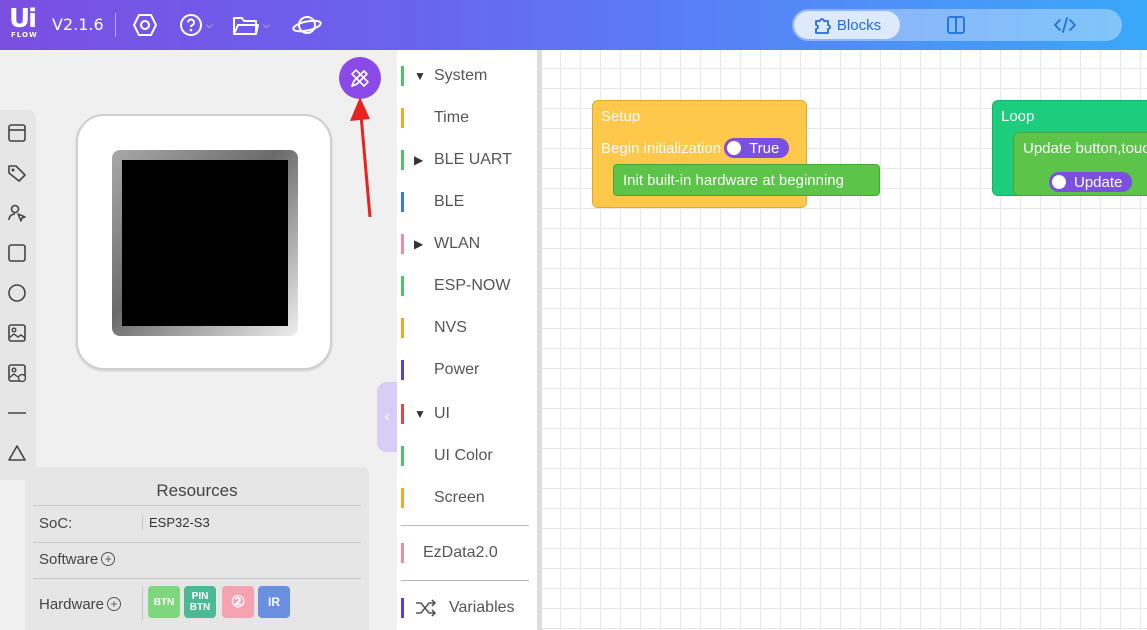  I want to click on circle-widget-icon, so click(17, 293).